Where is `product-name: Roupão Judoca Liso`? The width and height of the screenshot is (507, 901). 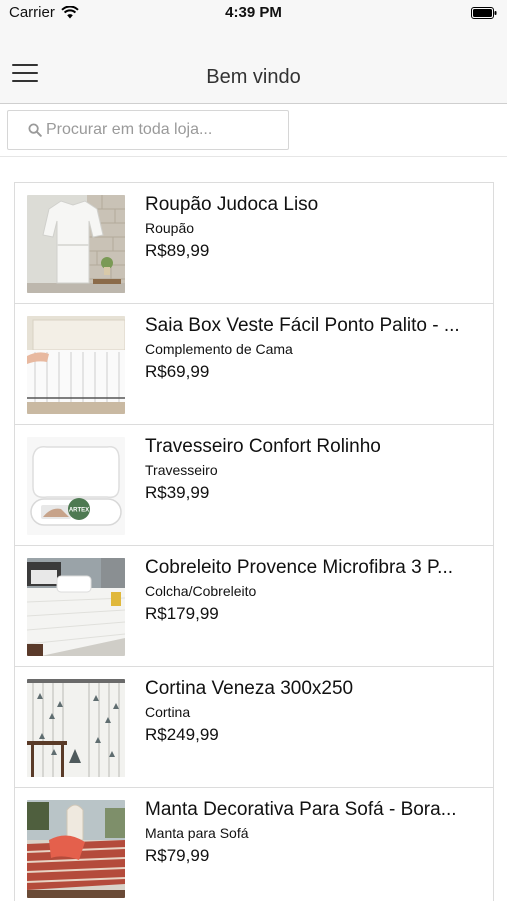
product-name: Roupão Judoca Liso is located at coordinates (232, 204).